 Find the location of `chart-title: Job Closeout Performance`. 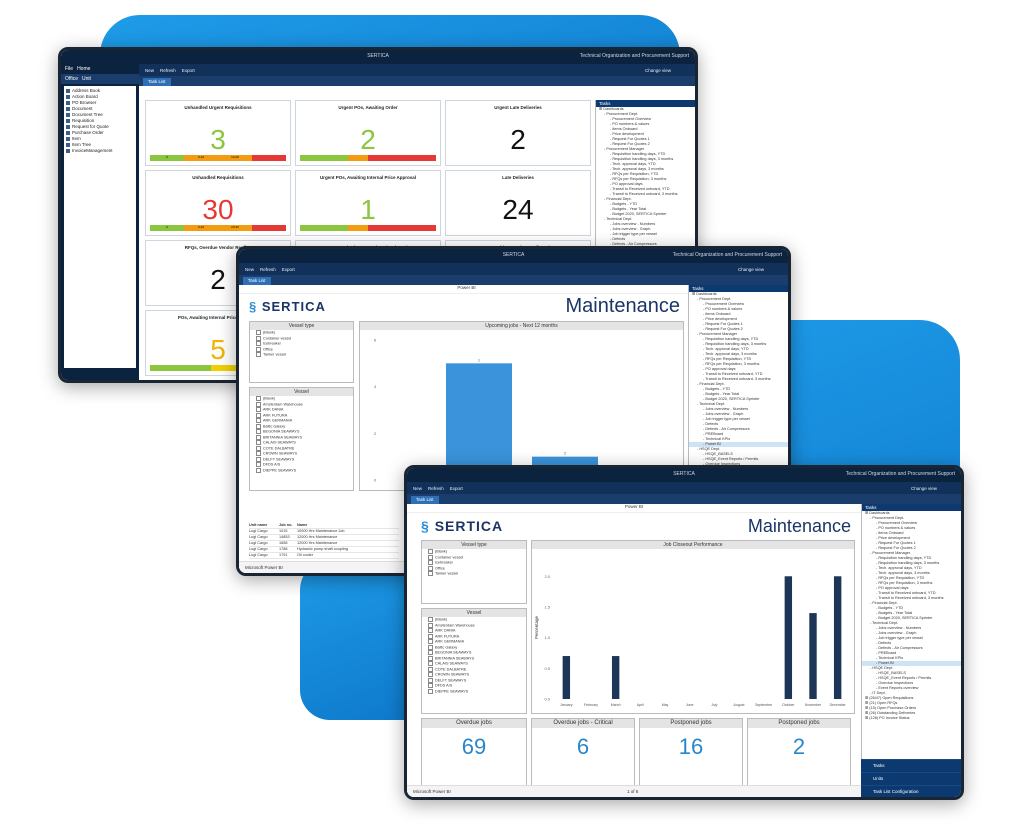

chart-title: Job Closeout Performance is located at coordinates (693, 545).